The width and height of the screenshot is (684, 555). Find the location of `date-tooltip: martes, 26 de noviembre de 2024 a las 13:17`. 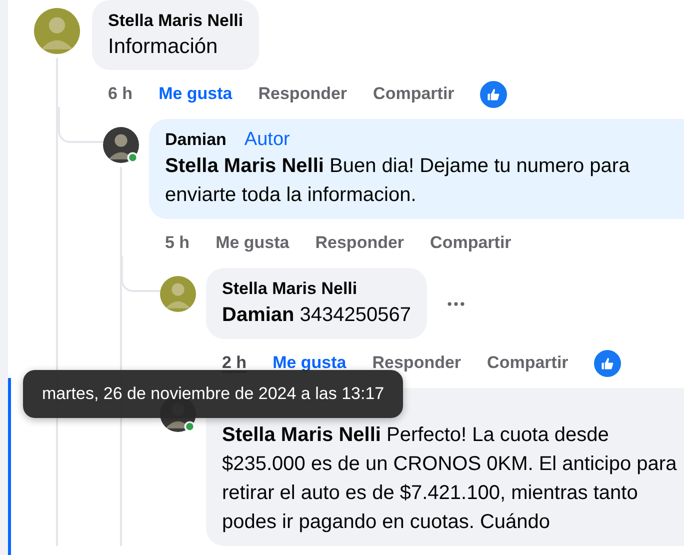

date-tooltip: martes, 26 de noviembre de 2024 a las 13:17 is located at coordinates (213, 394).